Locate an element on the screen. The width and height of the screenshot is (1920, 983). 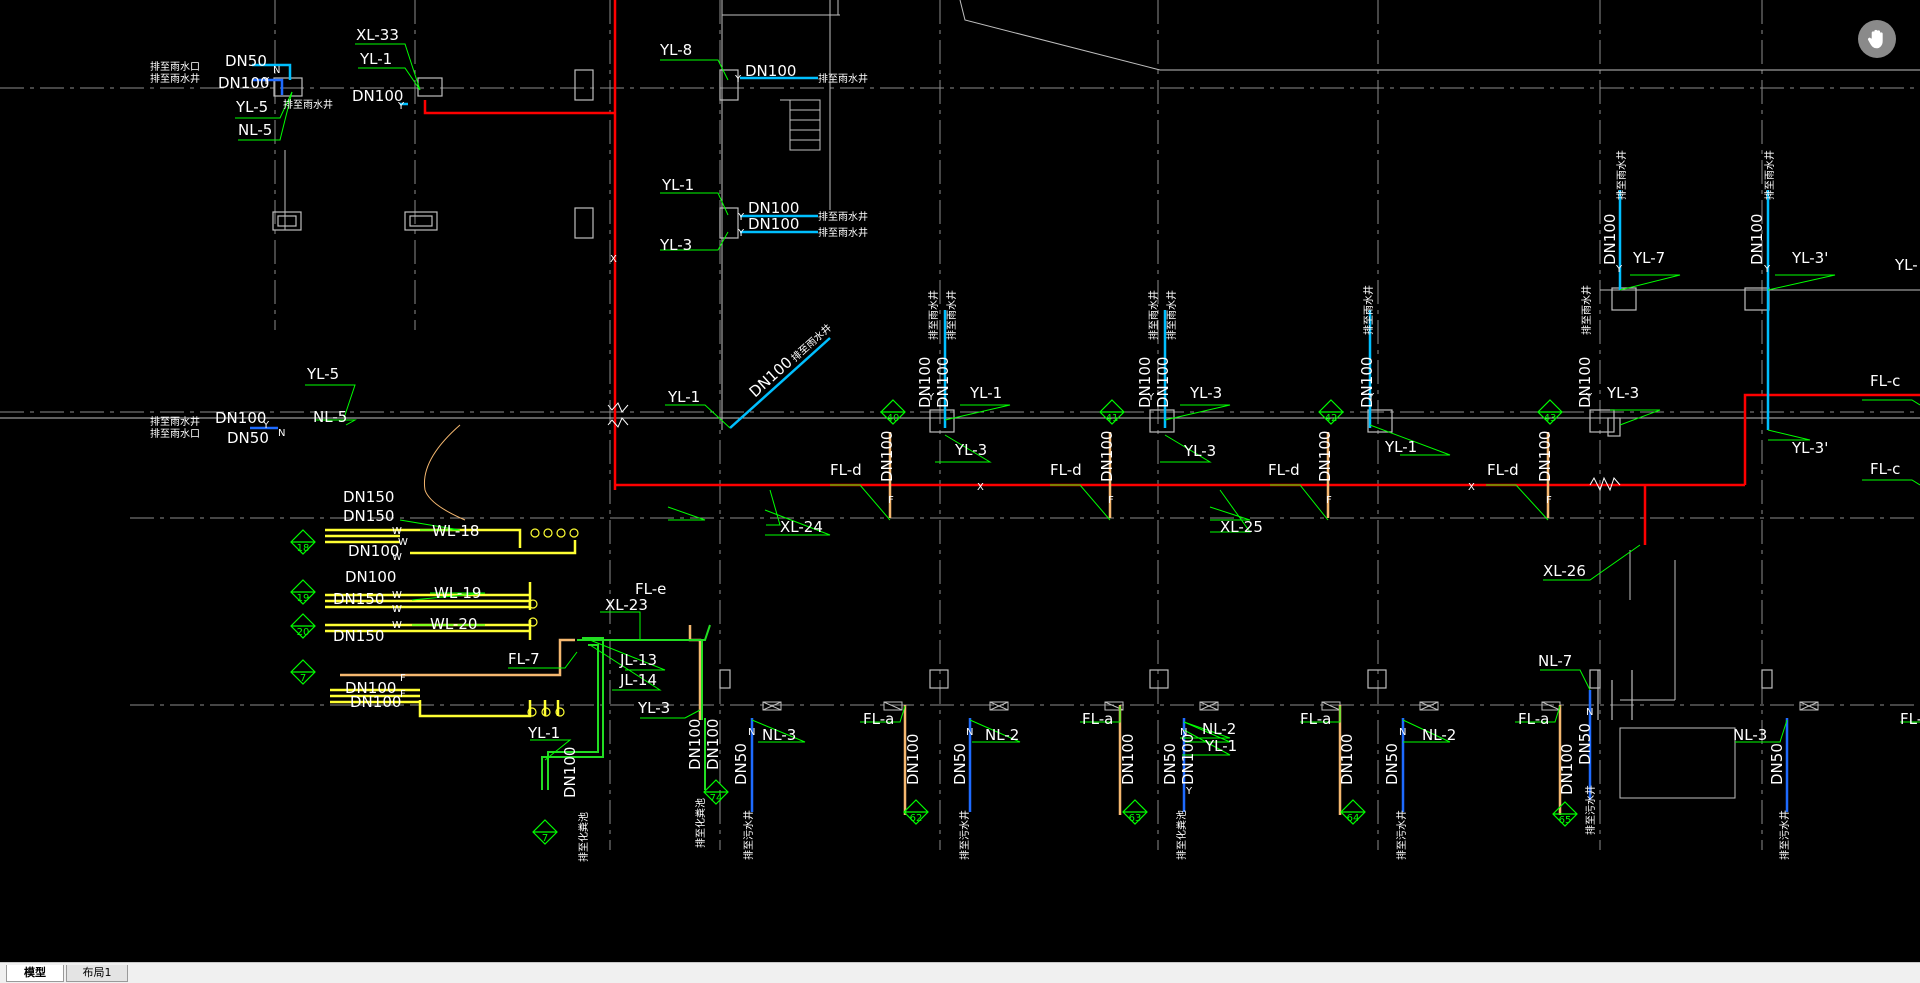
label-rain-well-yl8: 排至雨水井 is located at coordinates (843, 78).